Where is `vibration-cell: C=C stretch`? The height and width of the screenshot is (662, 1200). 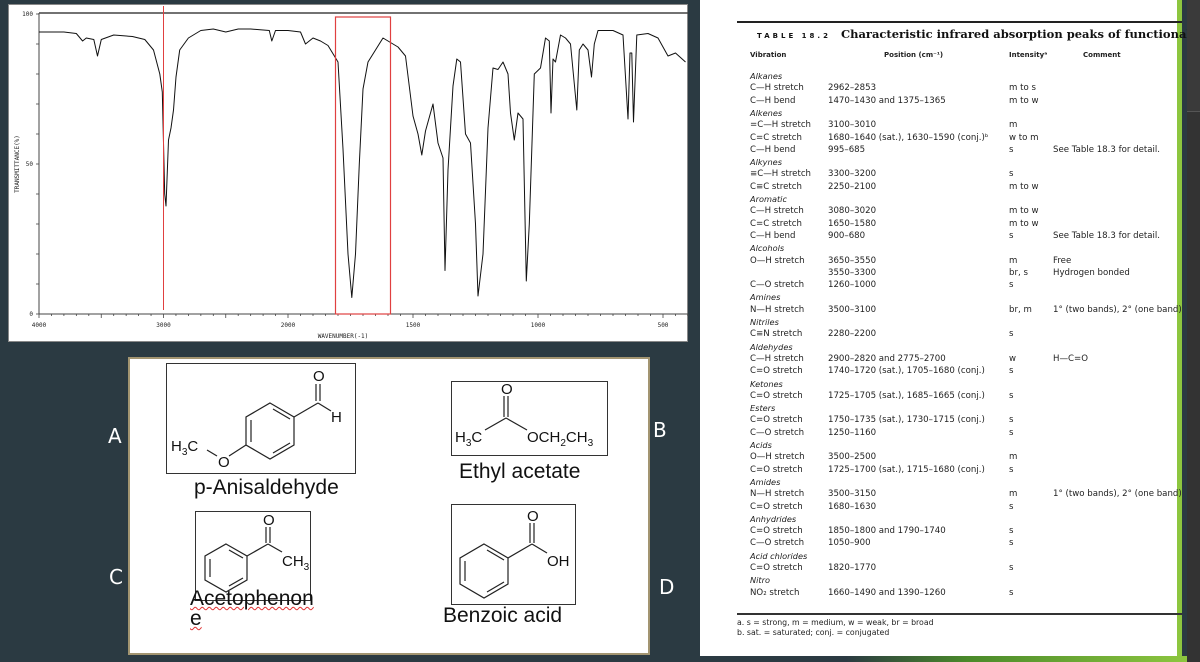
vibration-cell: C=C stretch is located at coordinates (776, 223).